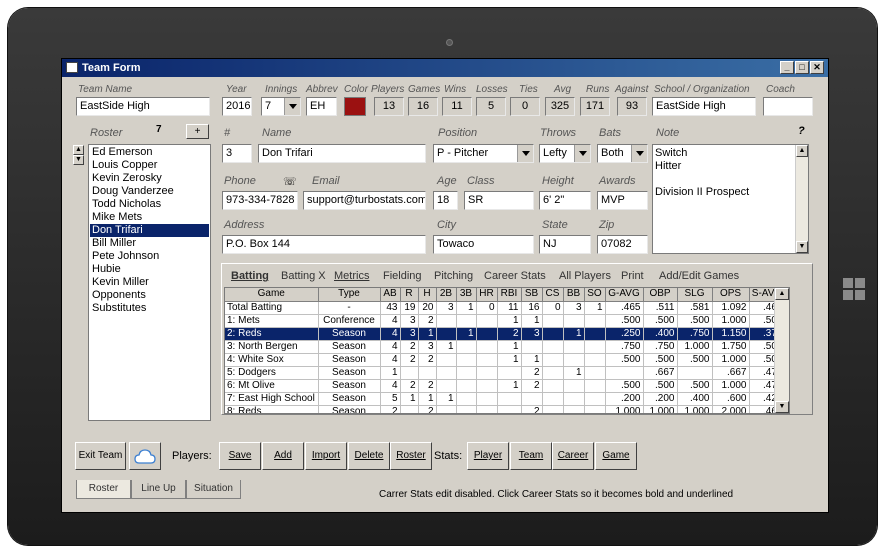 The height and width of the screenshot is (553, 885). I want to click on column-header: H, so click(427, 295).